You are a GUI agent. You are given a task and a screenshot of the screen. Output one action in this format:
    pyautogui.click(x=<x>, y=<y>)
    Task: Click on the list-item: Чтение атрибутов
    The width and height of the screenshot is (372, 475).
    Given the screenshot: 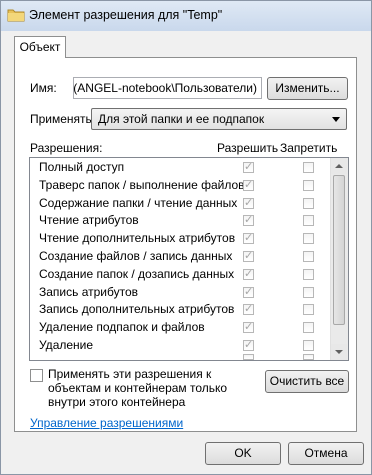 What is the action you would take?
    pyautogui.click(x=182, y=220)
    